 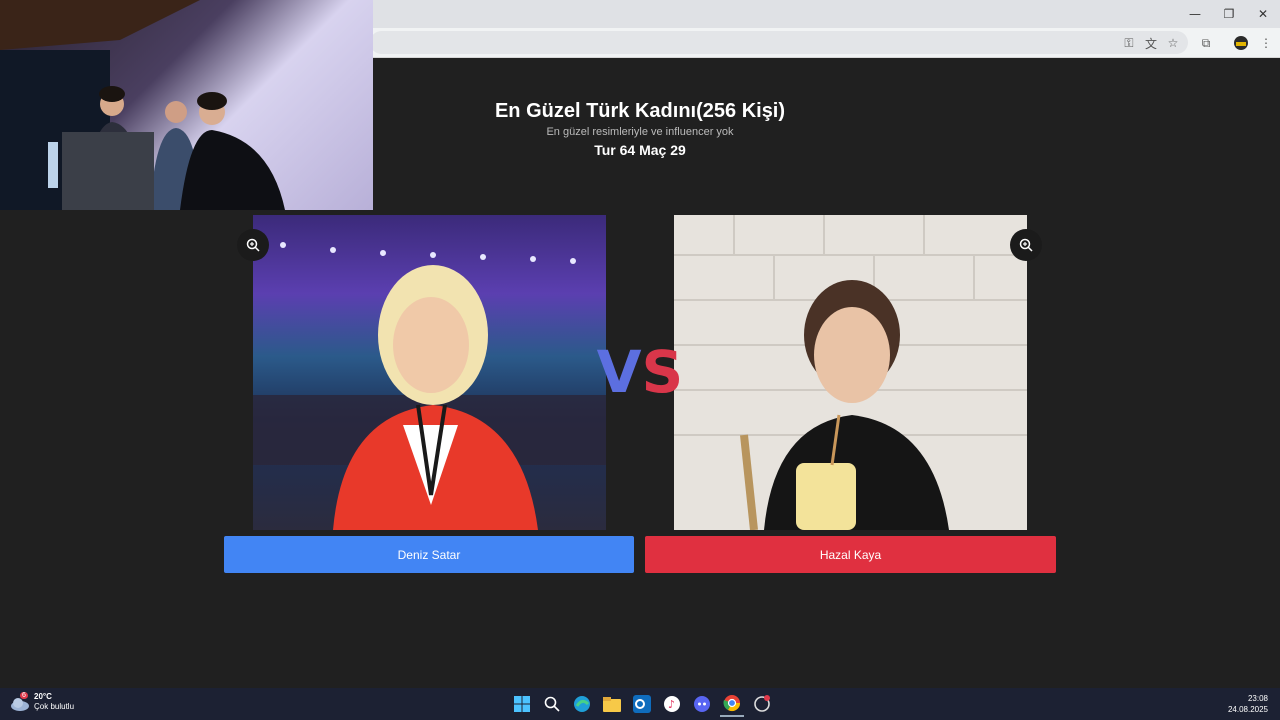 What do you see at coordinates (552, 704) in the screenshot?
I see `search-icon` at bounding box center [552, 704].